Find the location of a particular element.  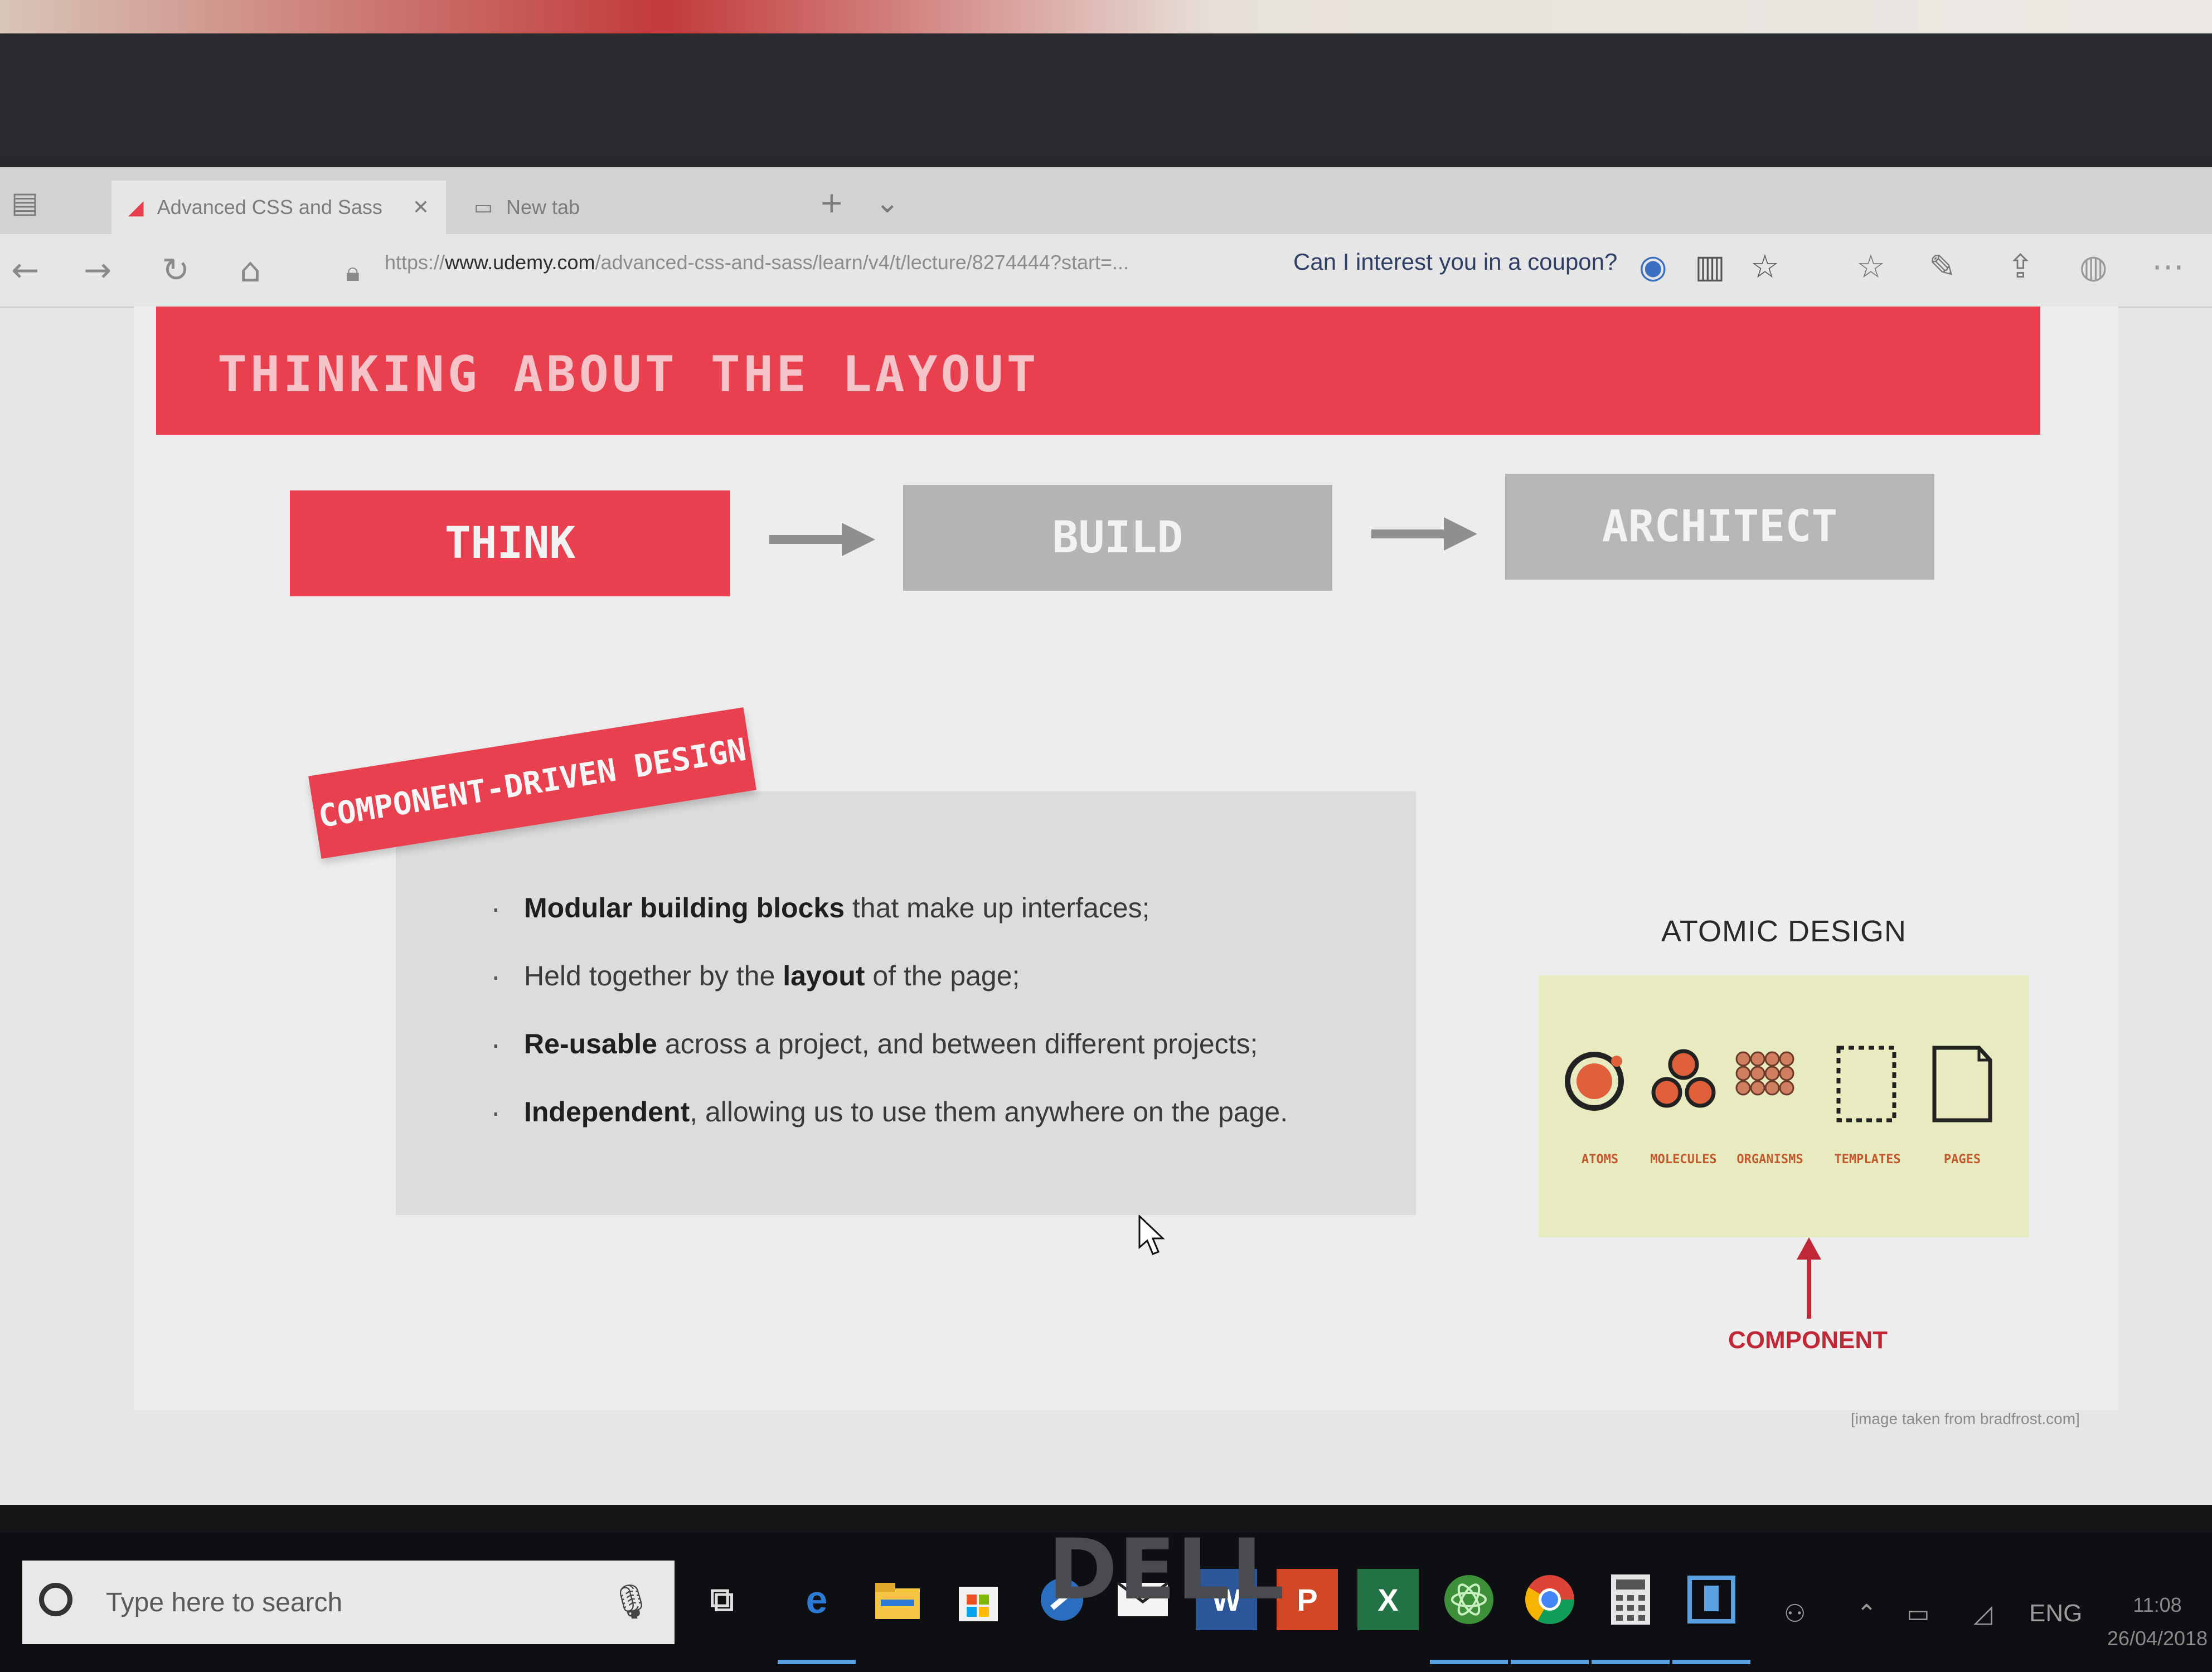

forward-icon: → is located at coordinates (97, 270).